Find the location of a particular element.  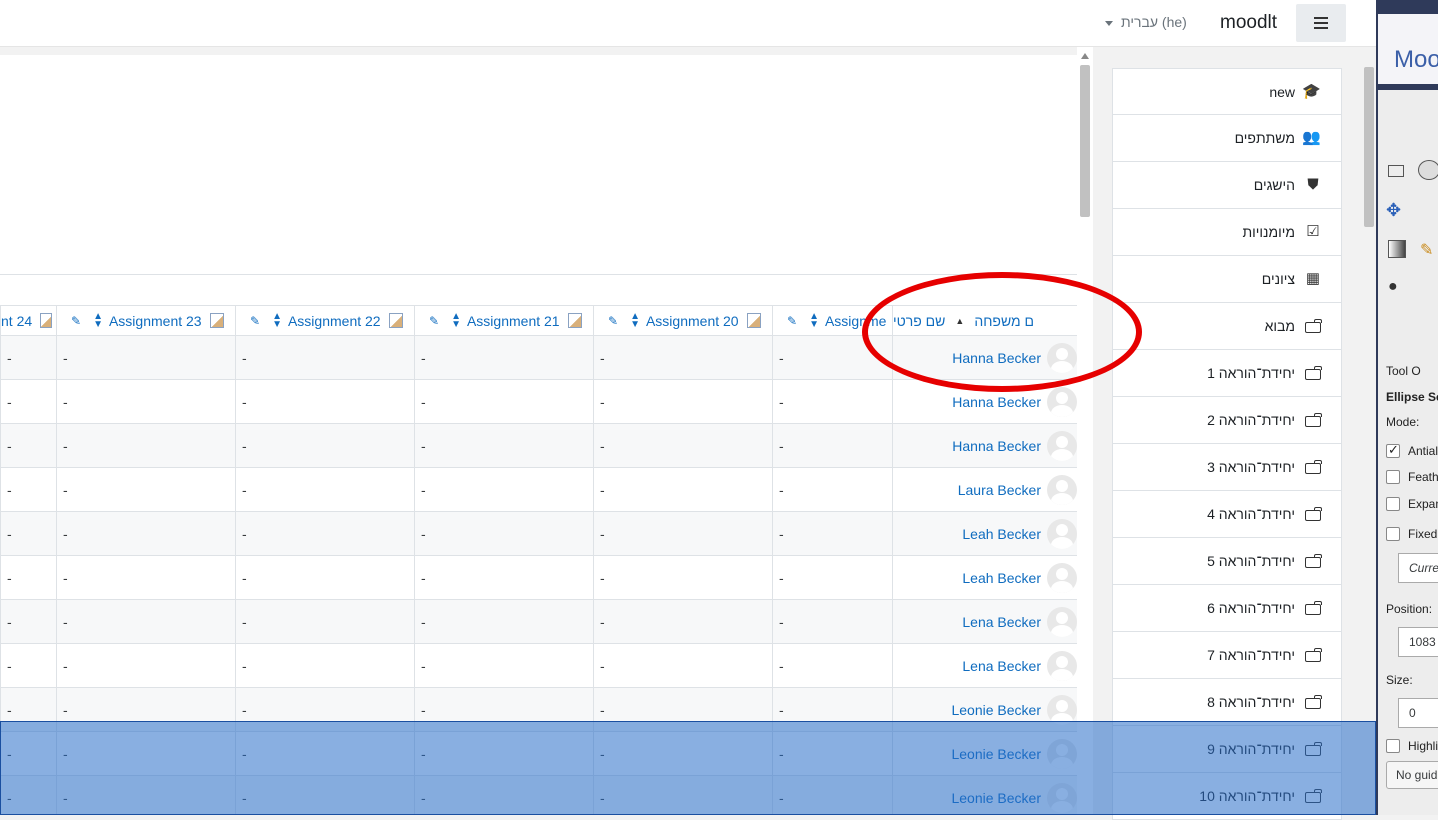

drawer-item: ☑ מיומנויות is located at coordinates (1227, 232).